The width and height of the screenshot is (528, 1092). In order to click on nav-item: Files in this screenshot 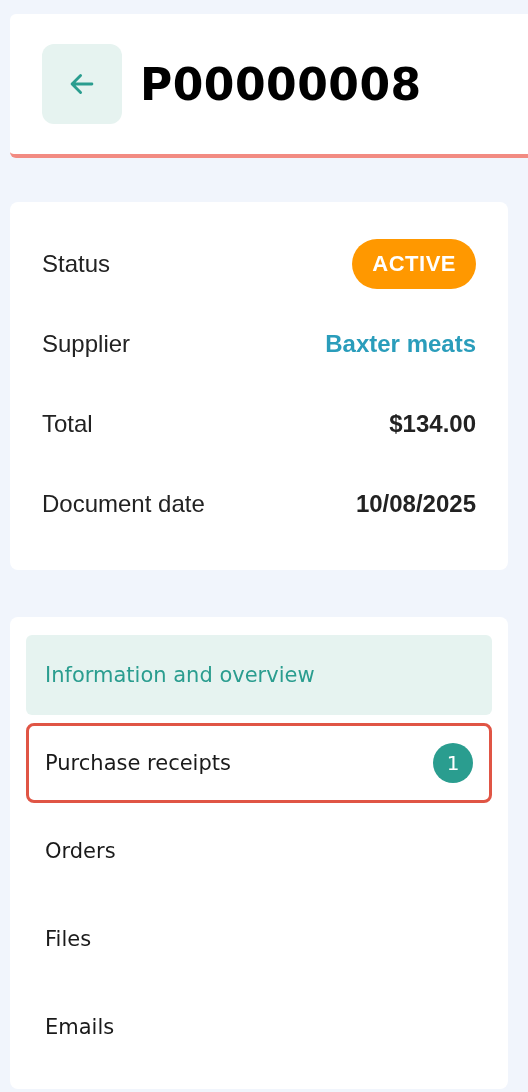, I will do `click(259, 939)`.